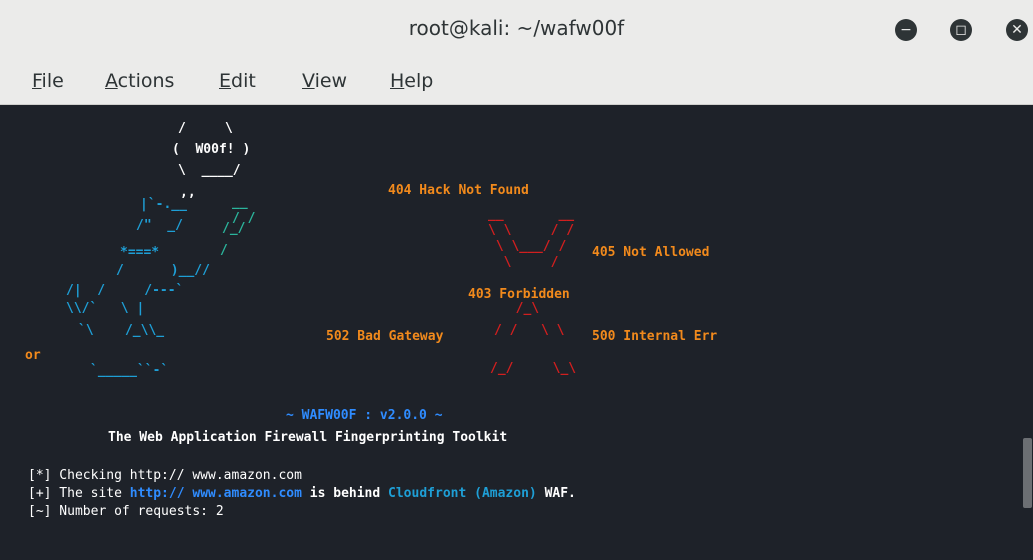 The image size is (1033, 560). I want to click on dog-ascii-art: /| / /---`, so click(125, 290).